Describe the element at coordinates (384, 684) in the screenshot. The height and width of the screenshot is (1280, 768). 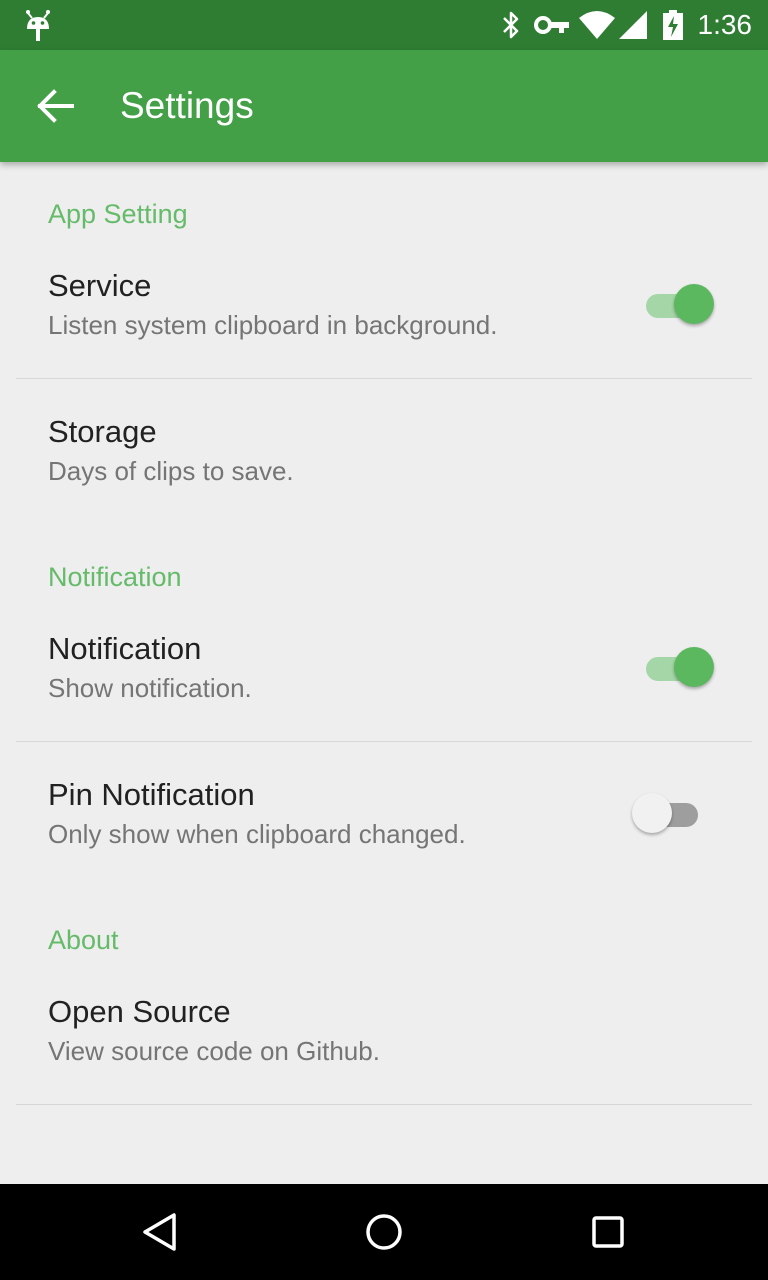
I see `pref-notification: Notification Show notification.` at that location.